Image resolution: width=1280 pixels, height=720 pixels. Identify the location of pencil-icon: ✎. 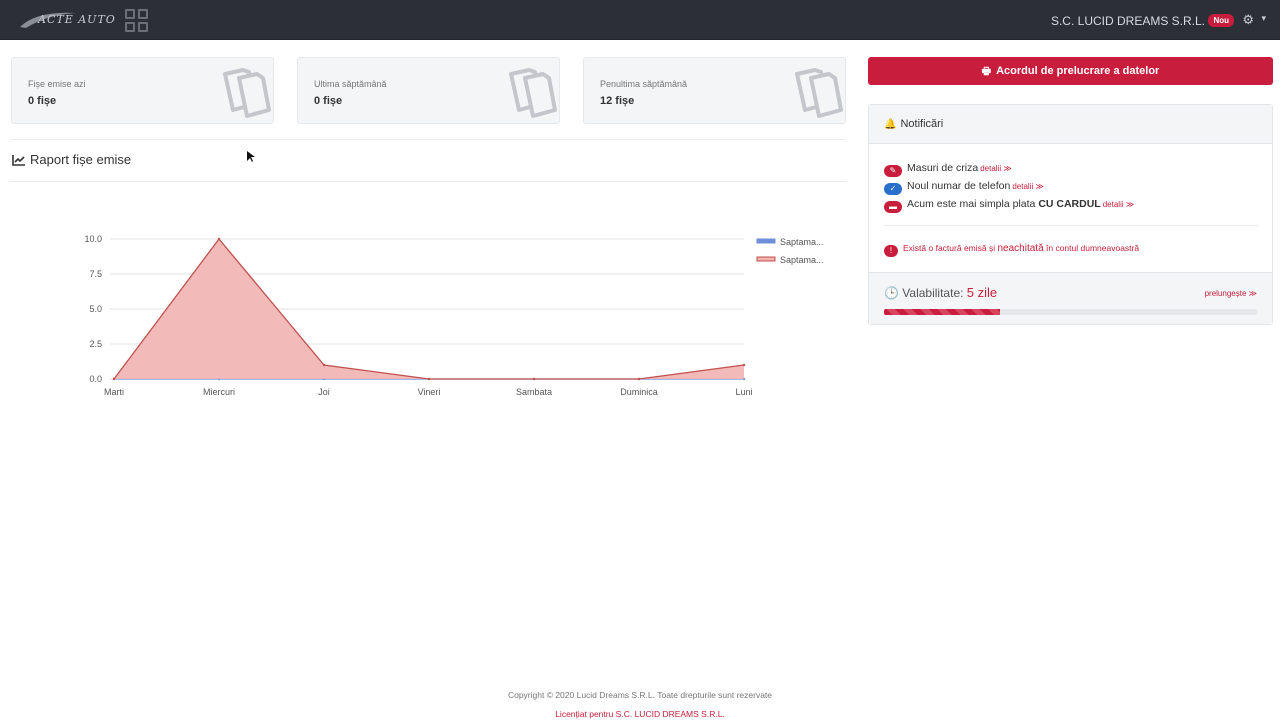
(893, 171).